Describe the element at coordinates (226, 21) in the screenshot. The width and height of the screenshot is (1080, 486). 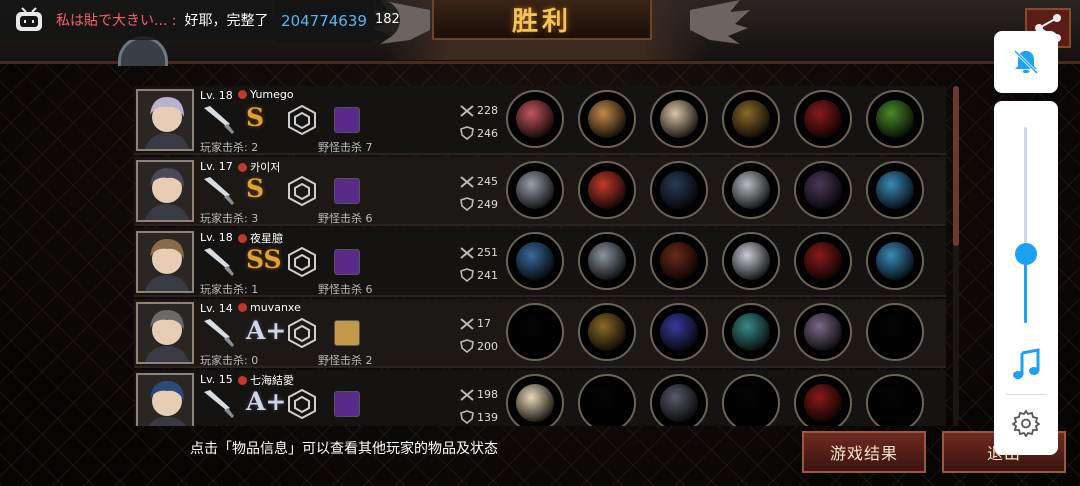
I see `danmaku-text: 好耶，完整了` at that location.